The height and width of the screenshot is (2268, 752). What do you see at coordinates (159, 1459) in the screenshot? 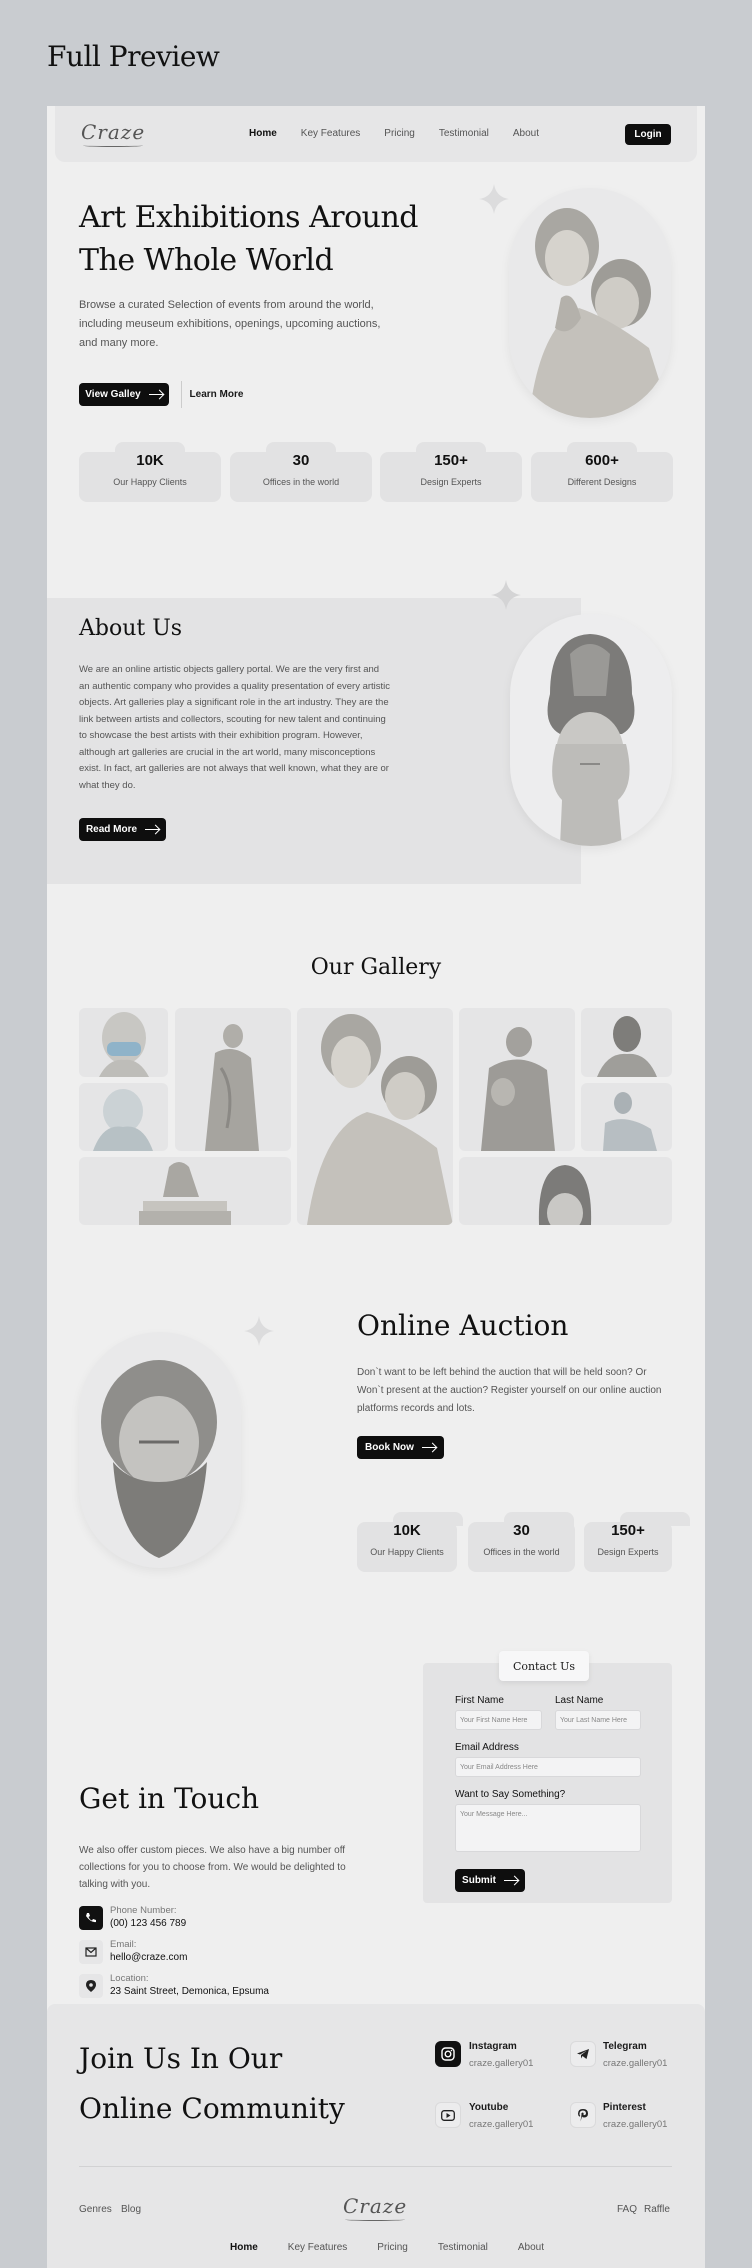
I see `zeus-bust-icon` at bounding box center [159, 1459].